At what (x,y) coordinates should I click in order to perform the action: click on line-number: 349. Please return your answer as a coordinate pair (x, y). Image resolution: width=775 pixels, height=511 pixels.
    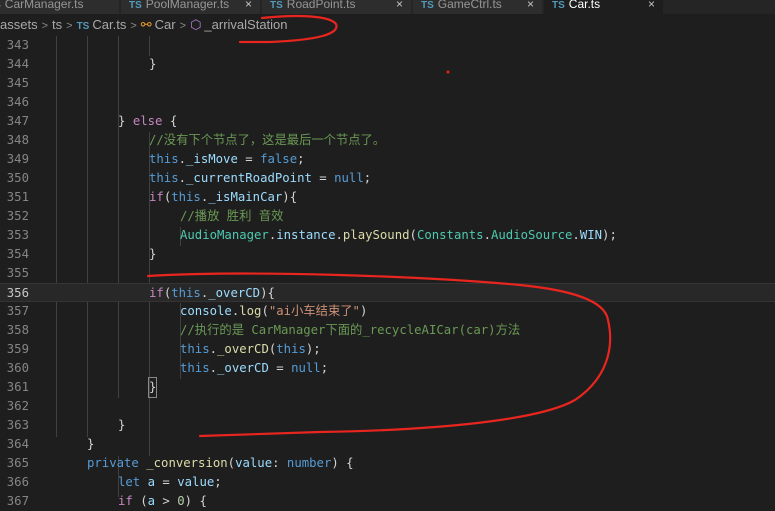
    Looking at the image, I should click on (17, 159).